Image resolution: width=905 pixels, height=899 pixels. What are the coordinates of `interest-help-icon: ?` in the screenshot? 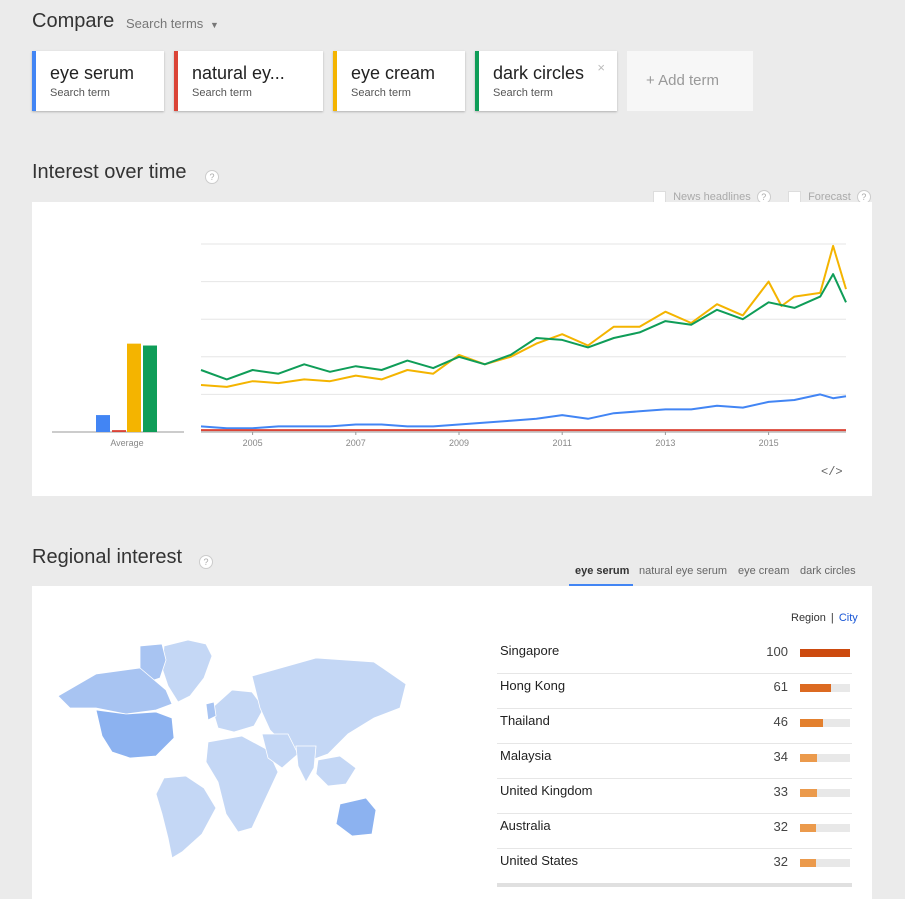 It's located at (212, 176).